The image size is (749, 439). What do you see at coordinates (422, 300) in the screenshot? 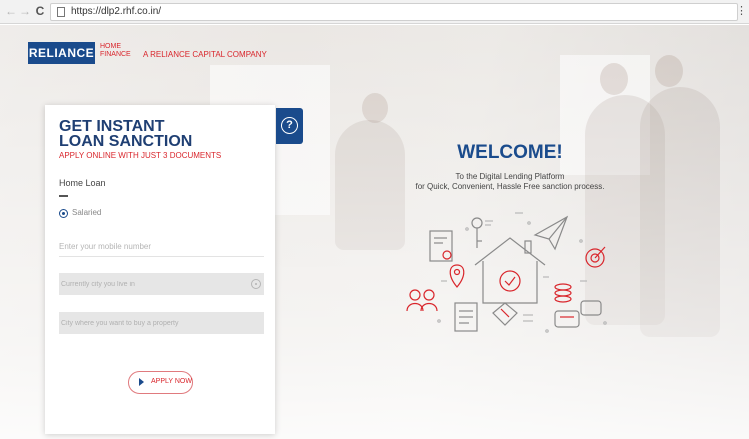
I see `people-icon` at bounding box center [422, 300].